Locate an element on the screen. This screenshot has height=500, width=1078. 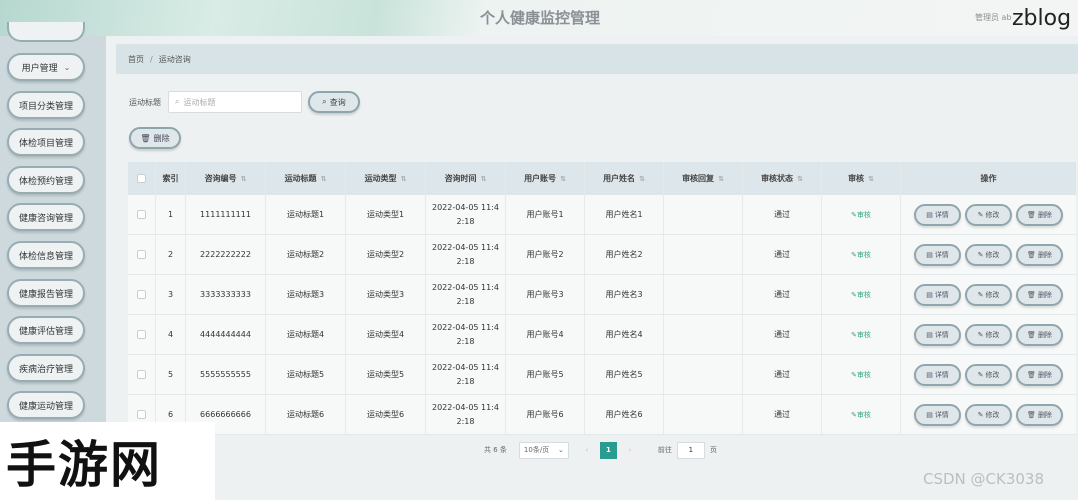
time-value: 2022-04-05 11:4 2:18 is located at coordinates (465, 294).